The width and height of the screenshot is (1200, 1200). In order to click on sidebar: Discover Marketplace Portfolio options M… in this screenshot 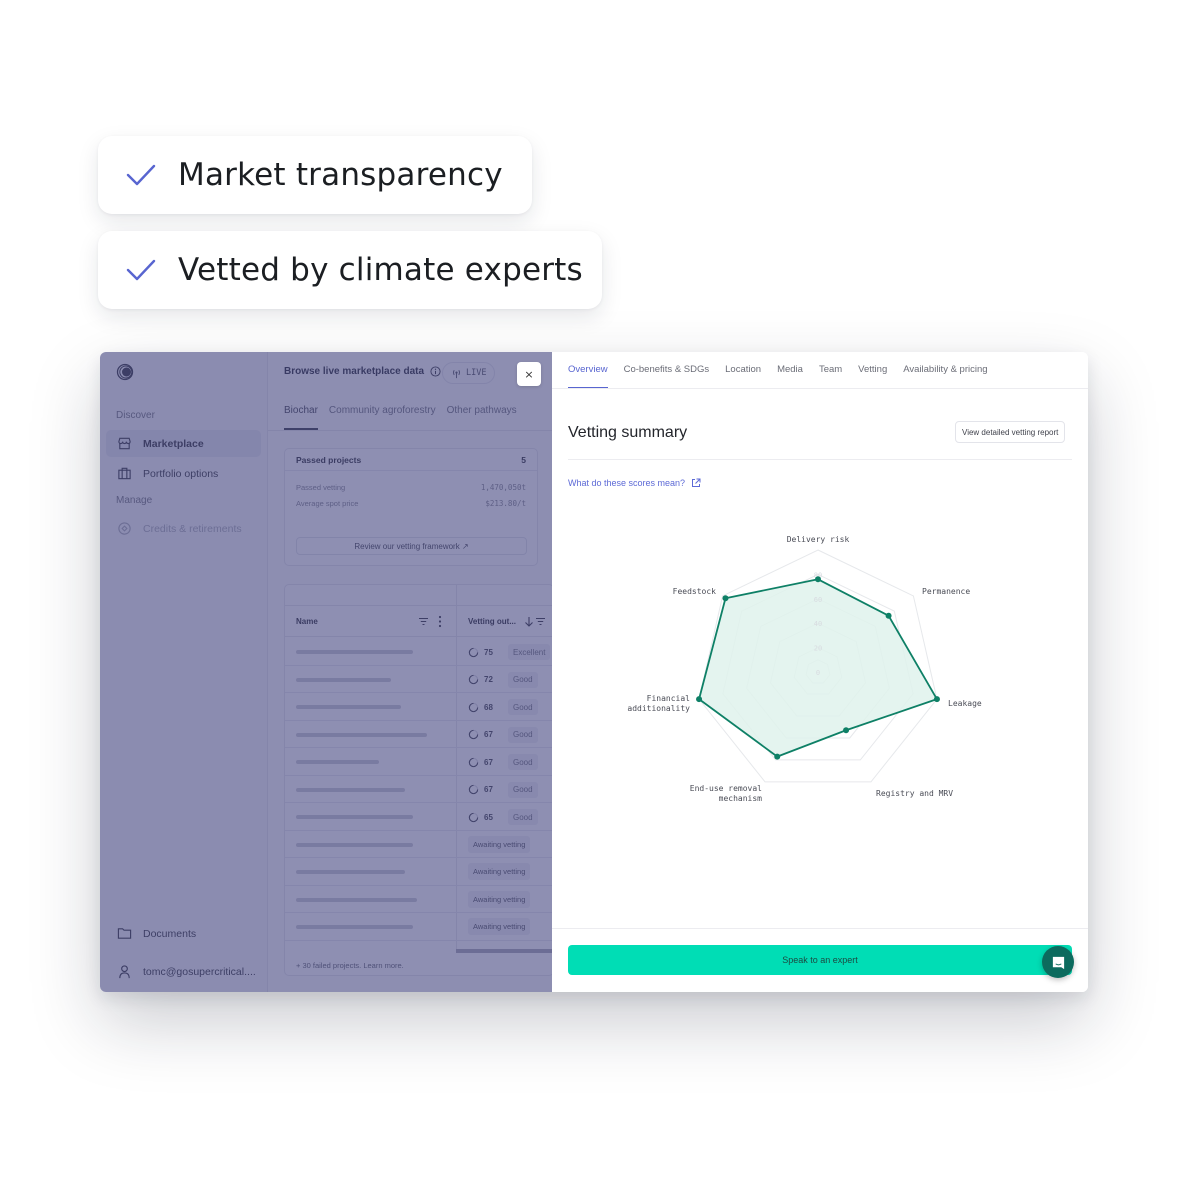, I will do `click(184, 672)`.